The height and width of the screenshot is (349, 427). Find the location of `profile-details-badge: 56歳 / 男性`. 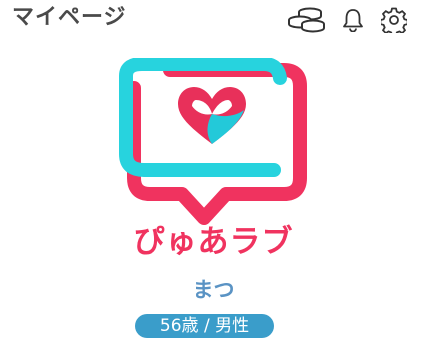

profile-details-badge: 56歳 / 男性 is located at coordinates (204, 326).